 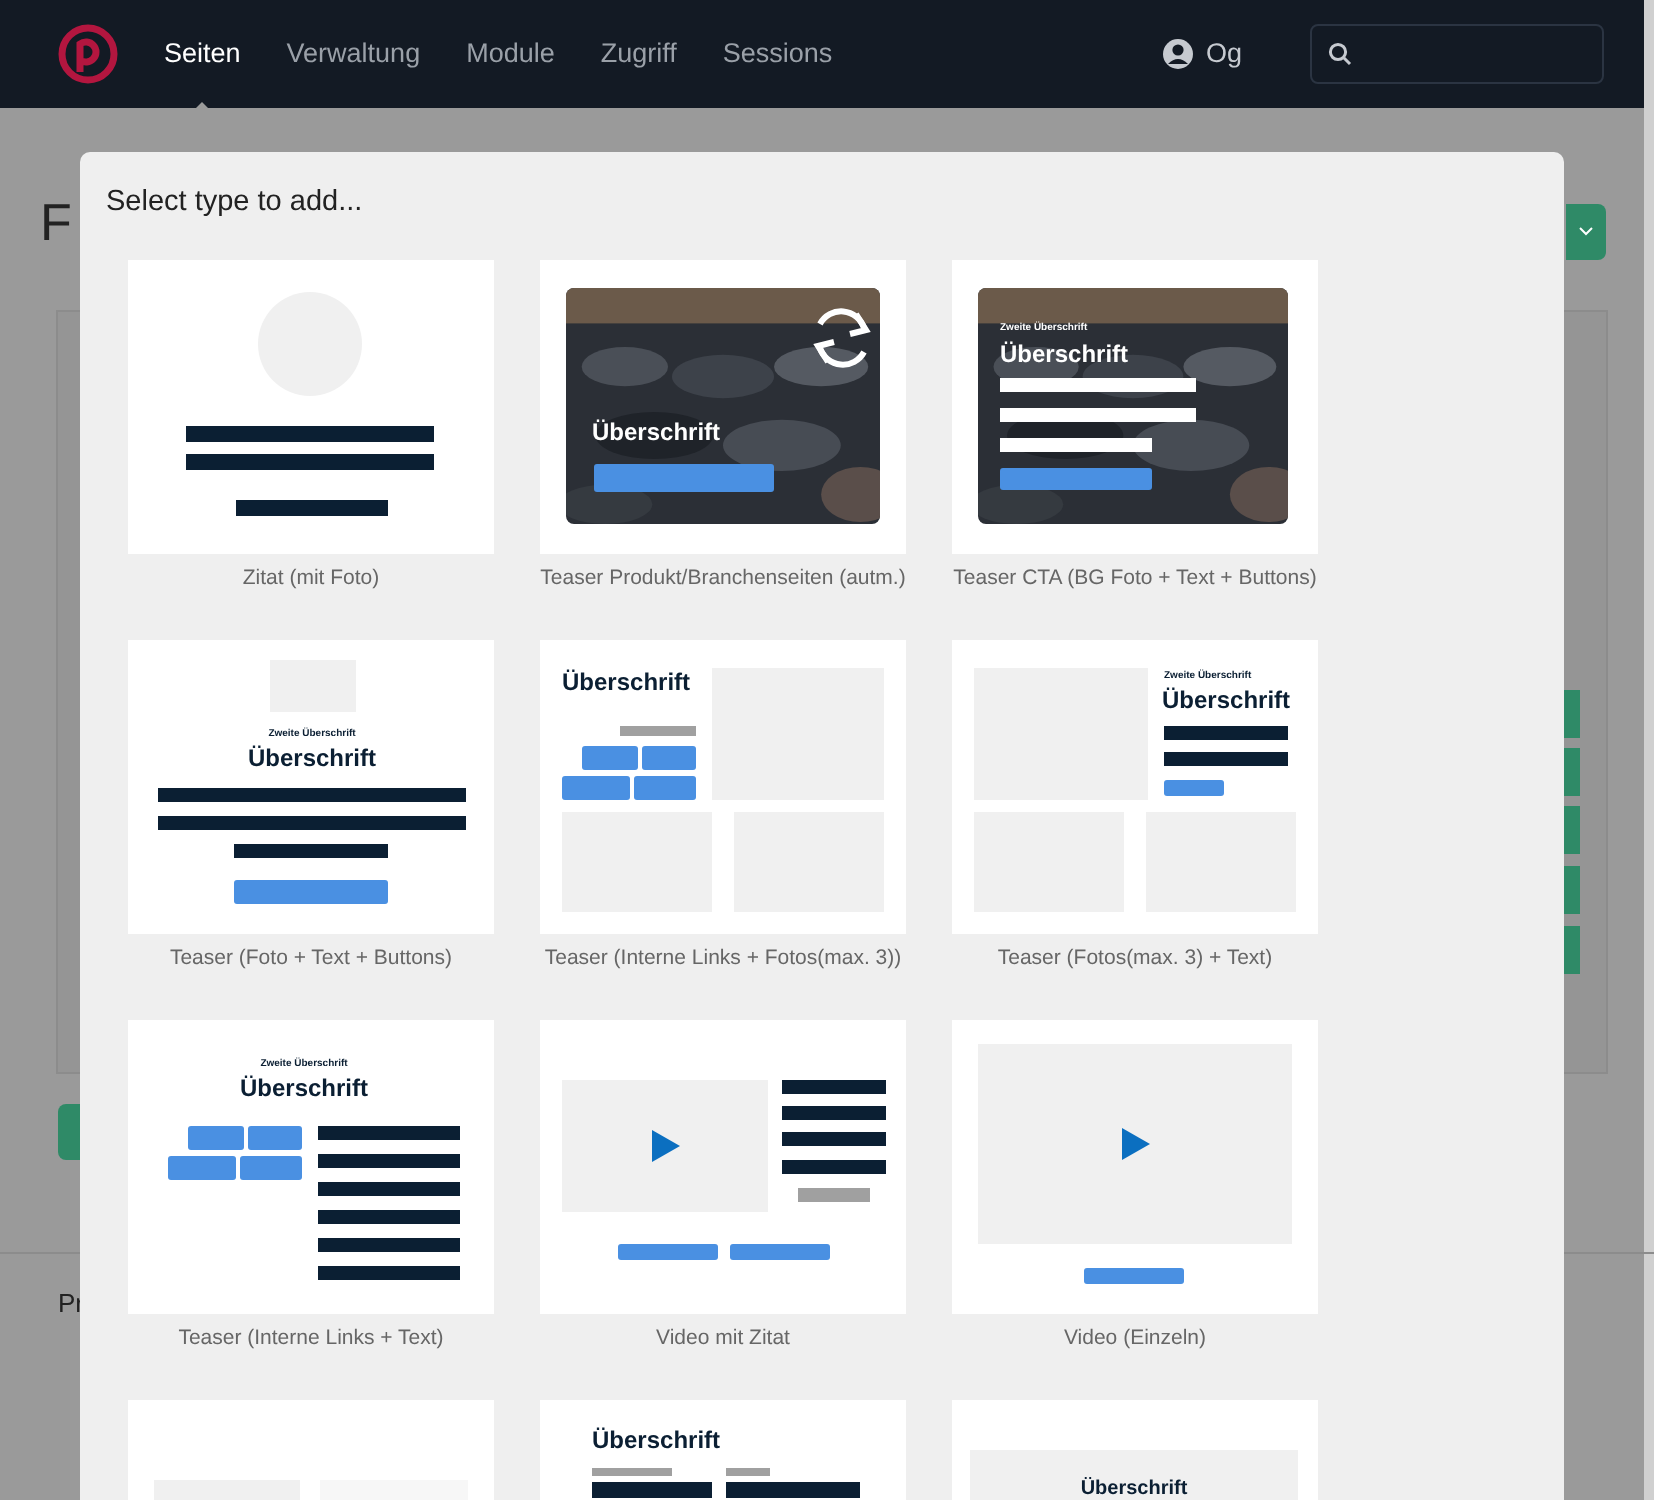 What do you see at coordinates (723, 958) in the screenshot?
I see `tile-label: Teaser (Interne Links + Fotos(max. 3))` at bounding box center [723, 958].